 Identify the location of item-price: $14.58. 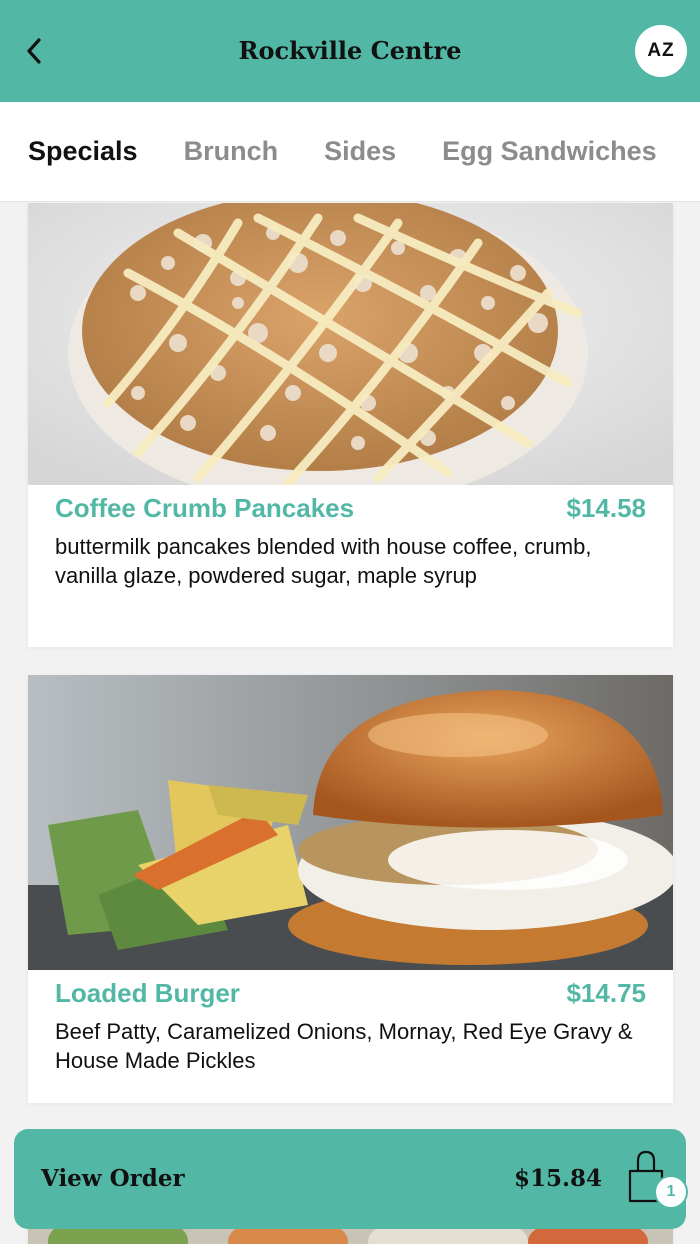
(606, 508).